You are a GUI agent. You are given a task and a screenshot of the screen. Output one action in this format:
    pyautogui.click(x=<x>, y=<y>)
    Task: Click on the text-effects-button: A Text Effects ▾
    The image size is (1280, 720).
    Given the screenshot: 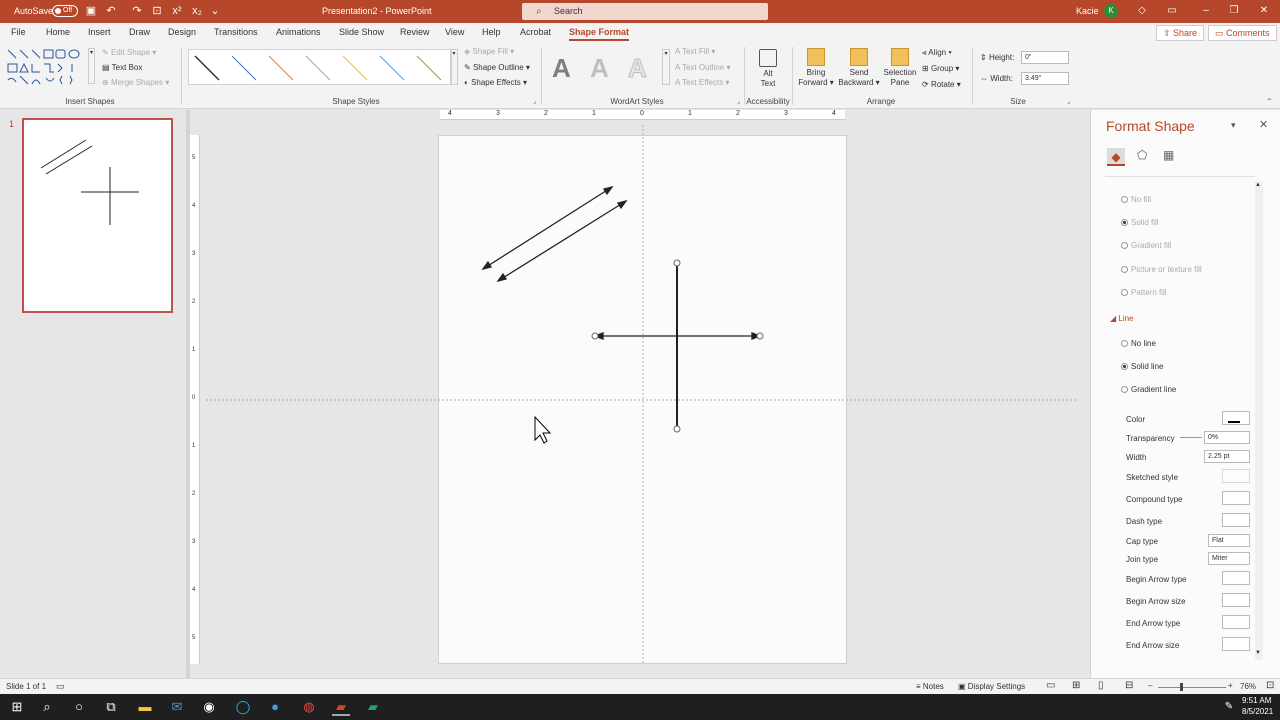 What is the action you would take?
    pyautogui.click(x=702, y=82)
    